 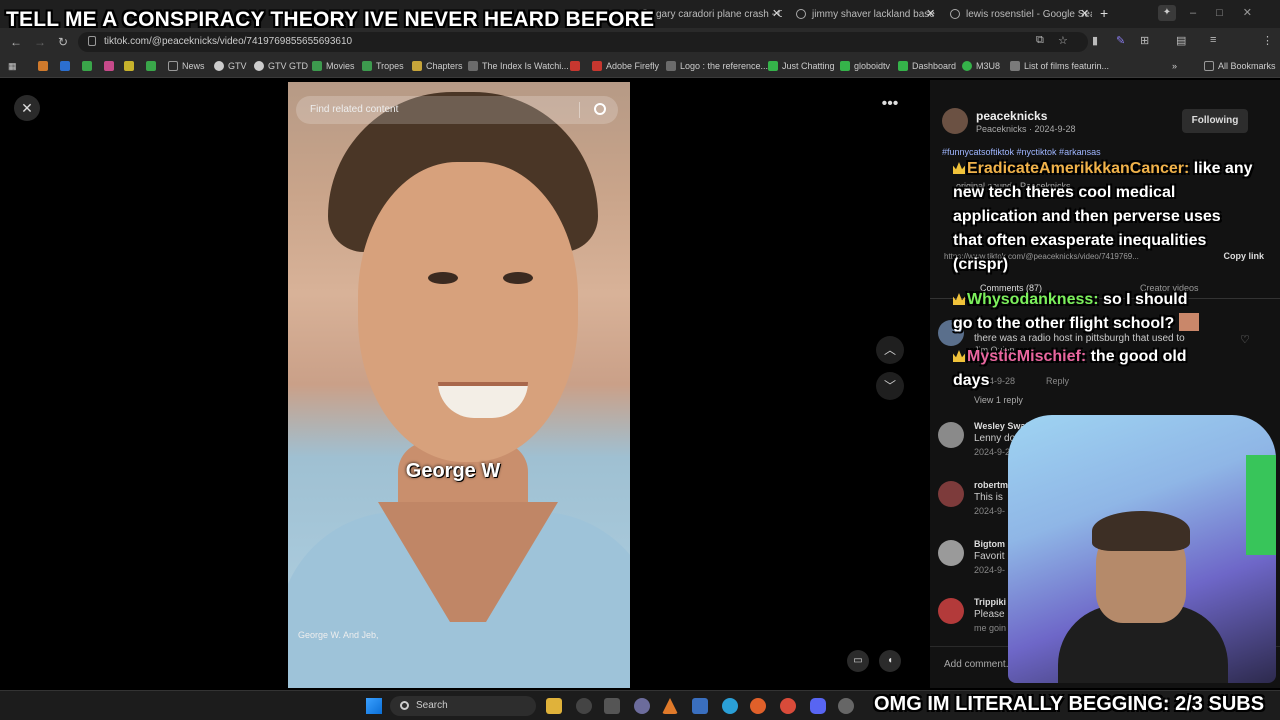 What do you see at coordinates (818, 706) in the screenshot?
I see `discord-icon` at bounding box center [818, 706].